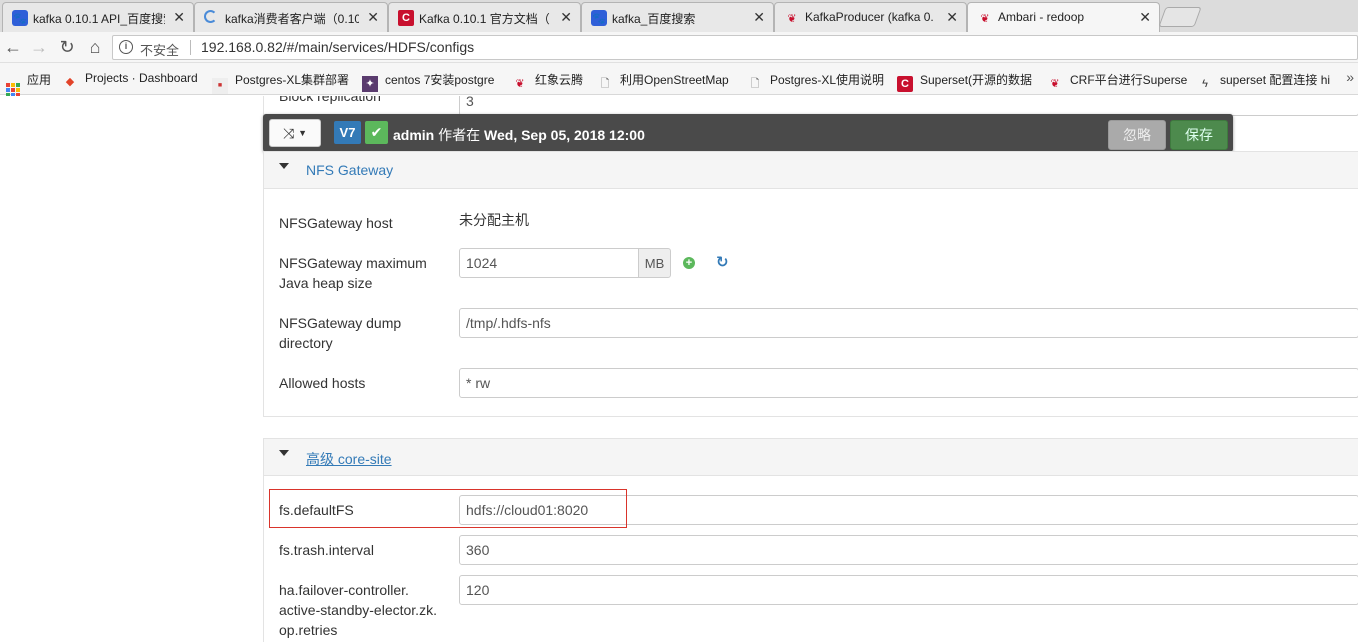  I want to click on home-icon: ⌂, so click(95, 47).